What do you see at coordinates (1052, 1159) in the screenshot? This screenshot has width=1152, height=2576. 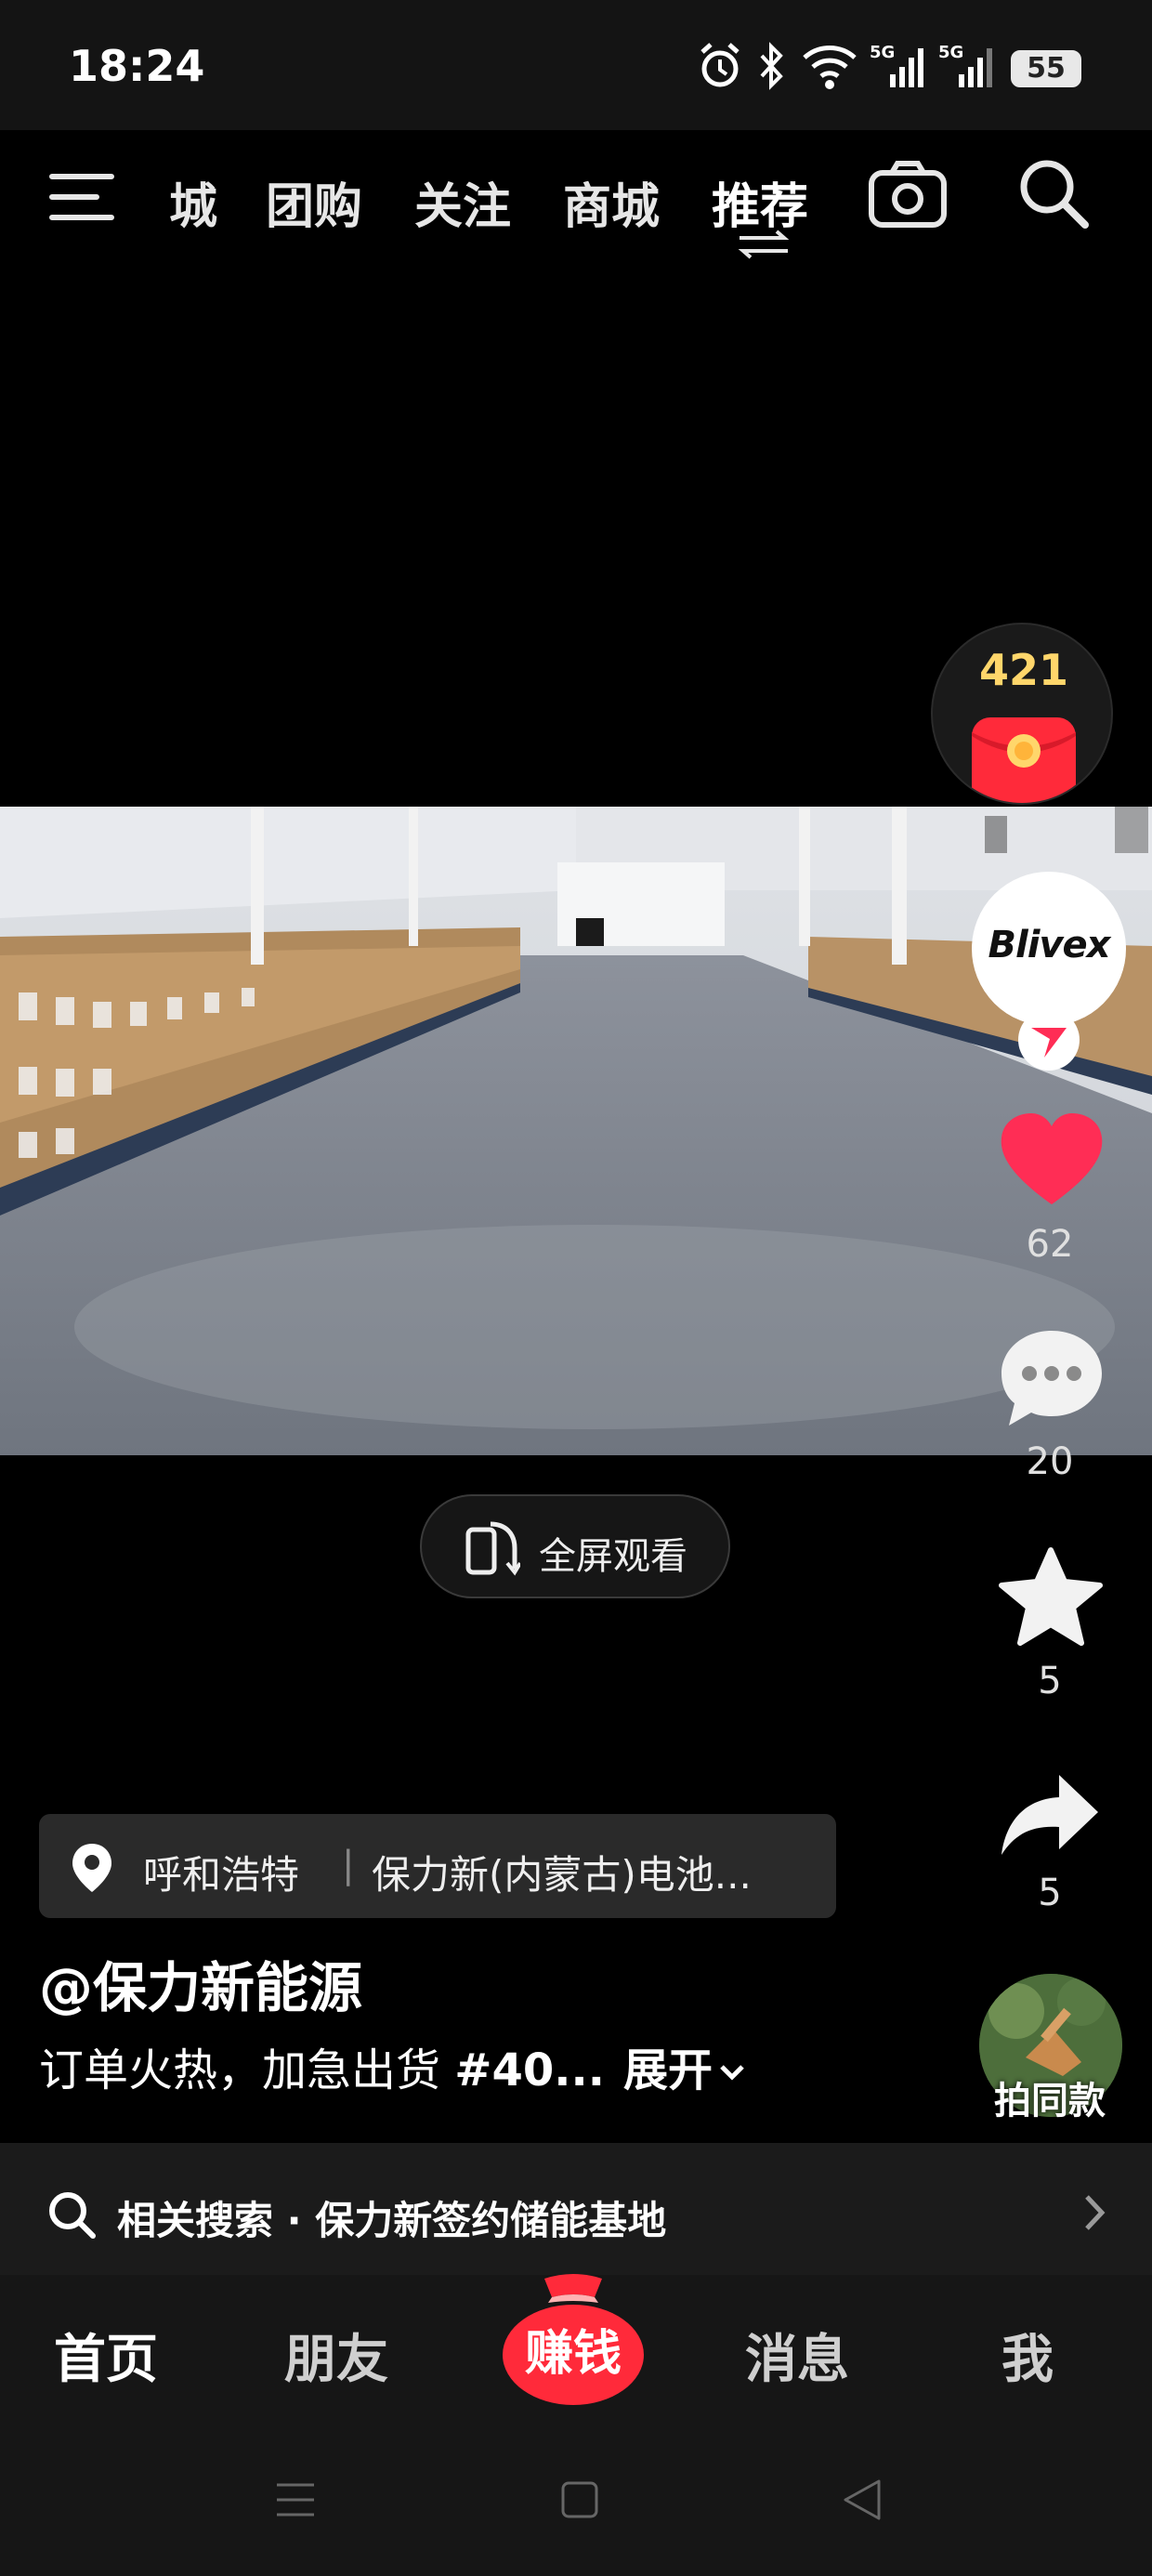 I see `like-heart-icon` at bounding box center [1052, 1159].